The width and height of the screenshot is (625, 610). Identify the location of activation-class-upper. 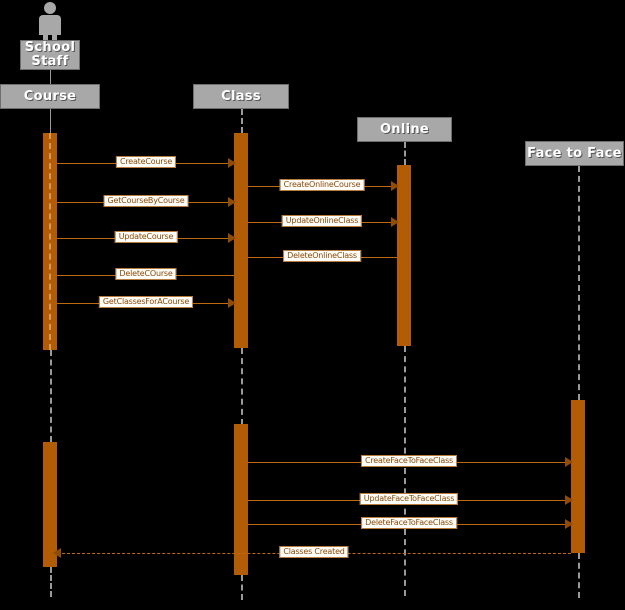
(241, 240).